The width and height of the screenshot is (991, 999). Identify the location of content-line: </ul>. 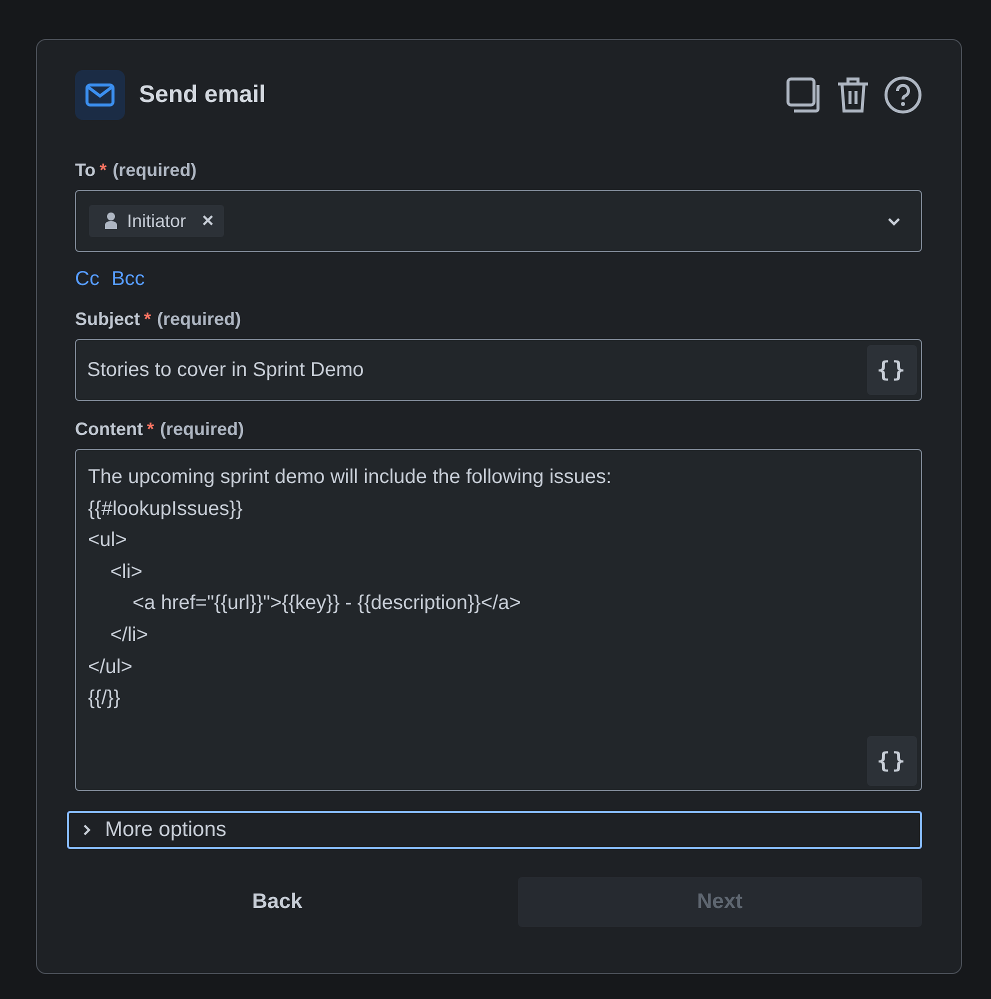
(111, 667).